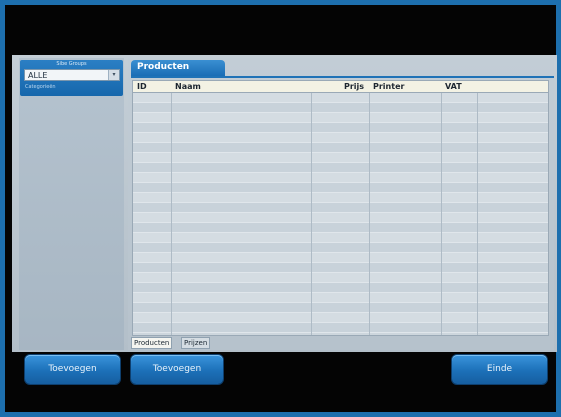  What do you see at coordinates (196, 343) in the screenshot?
I see `bottom-tab-prices: Prijzen` at bounding box center [196, 343].